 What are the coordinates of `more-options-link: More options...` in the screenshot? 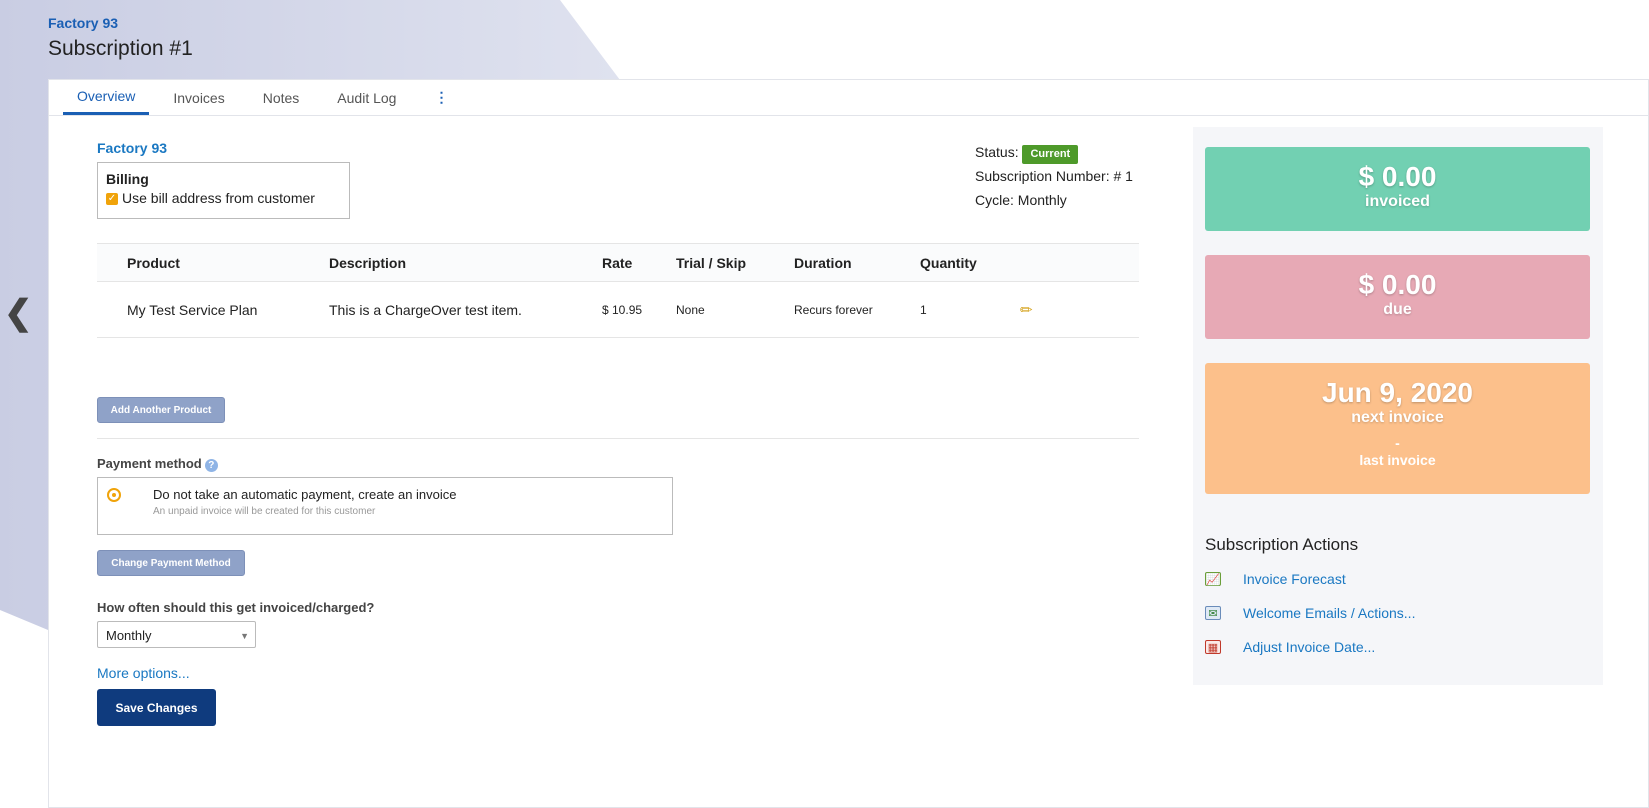 It's located at (143, 673).